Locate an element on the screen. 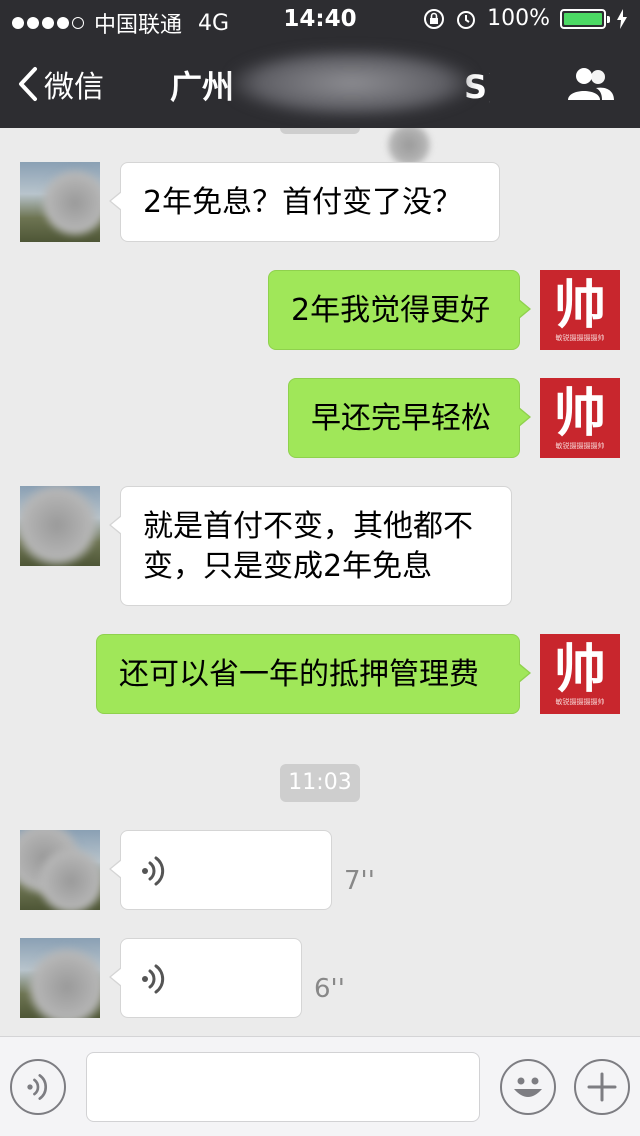 This screenshot has width=640, height=1136. emoji-icon is located at coordinates (528, 1087).